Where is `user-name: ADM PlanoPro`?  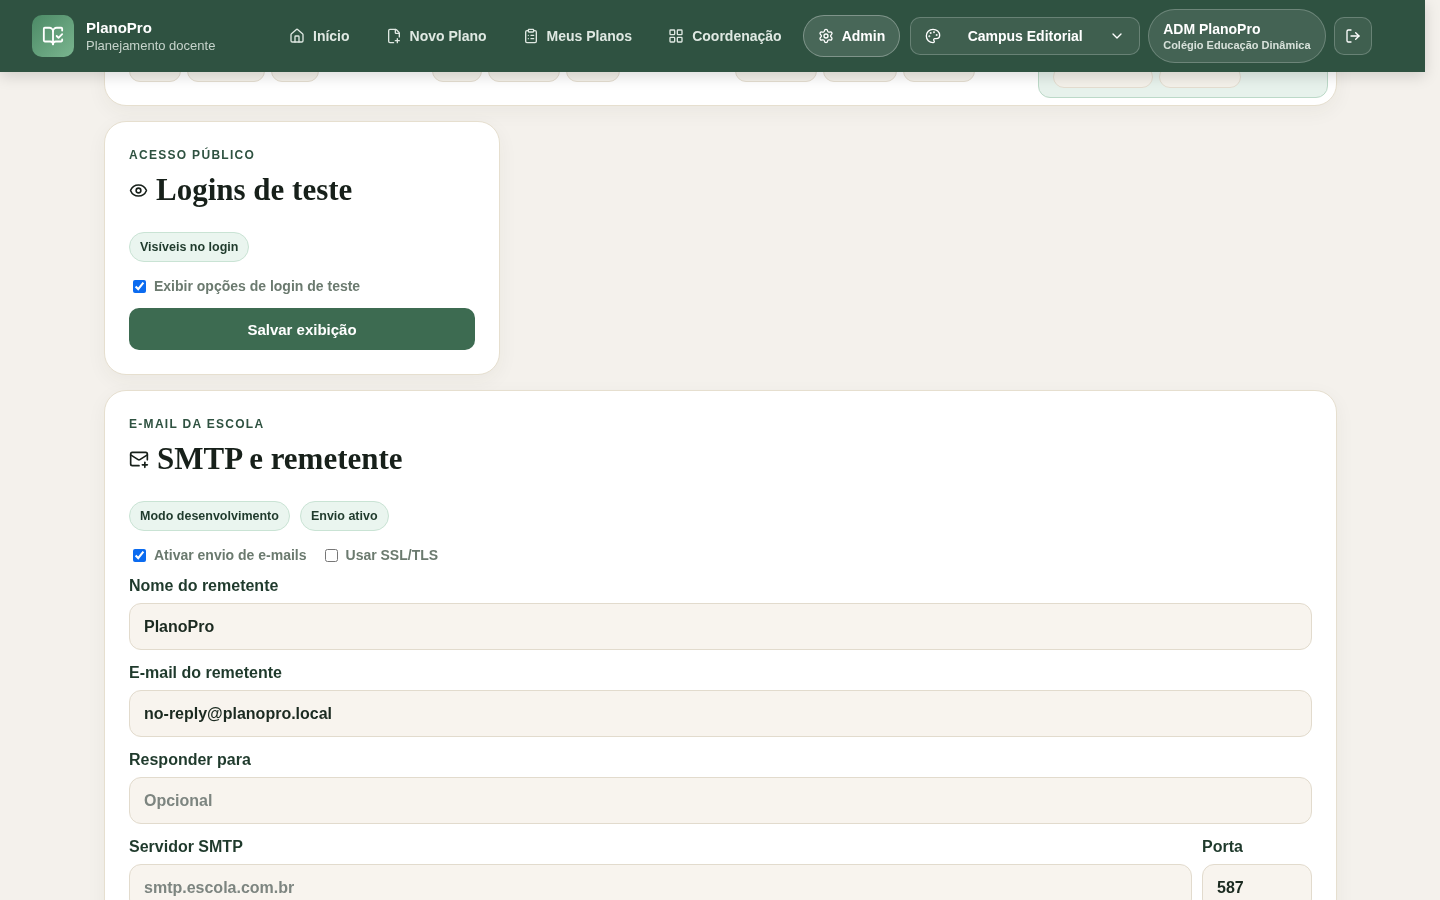 user-name: ADM PlanoPro is located at coordinates (1212, 29).